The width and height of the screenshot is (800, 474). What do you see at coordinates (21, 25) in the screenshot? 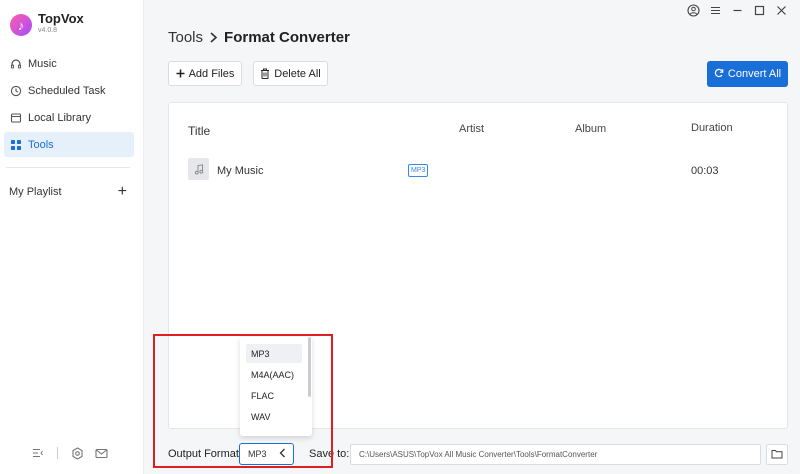
I see `app-logo-icon: ♪` at bounding box center [21, 25].